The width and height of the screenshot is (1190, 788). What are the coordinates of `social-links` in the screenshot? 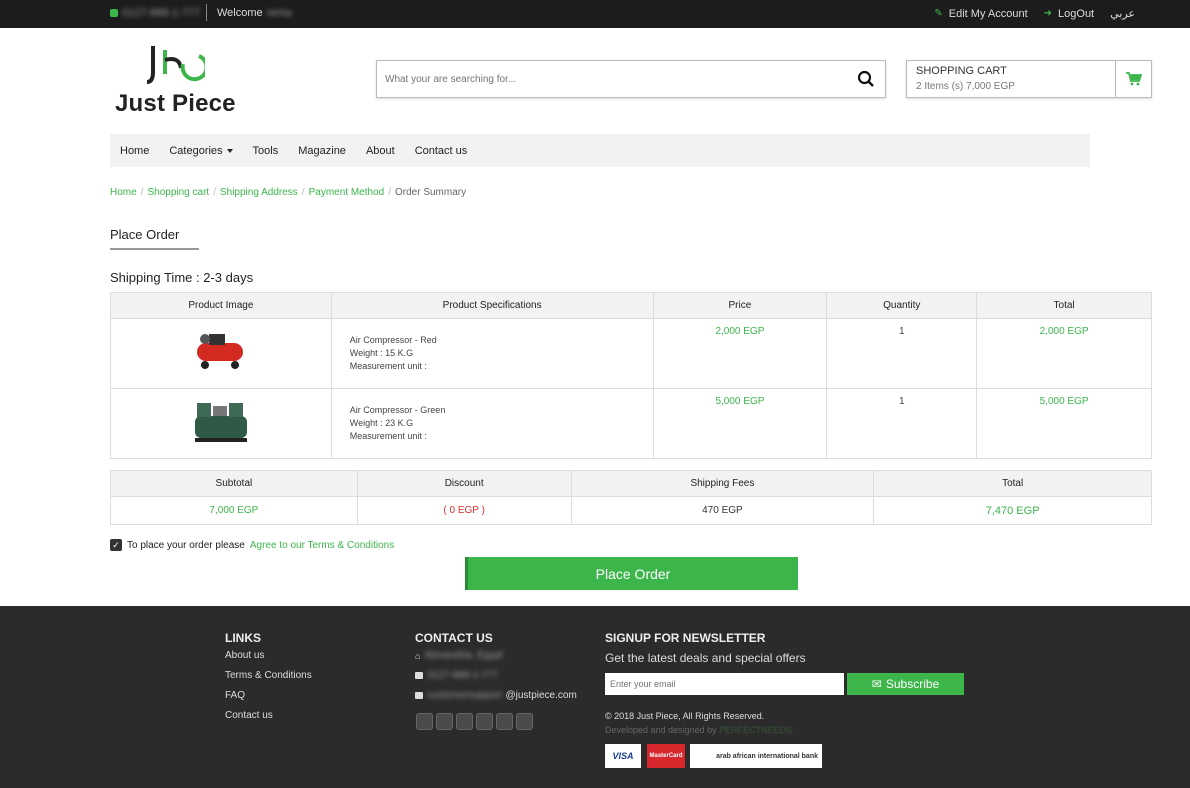 It's located at (474, 721).